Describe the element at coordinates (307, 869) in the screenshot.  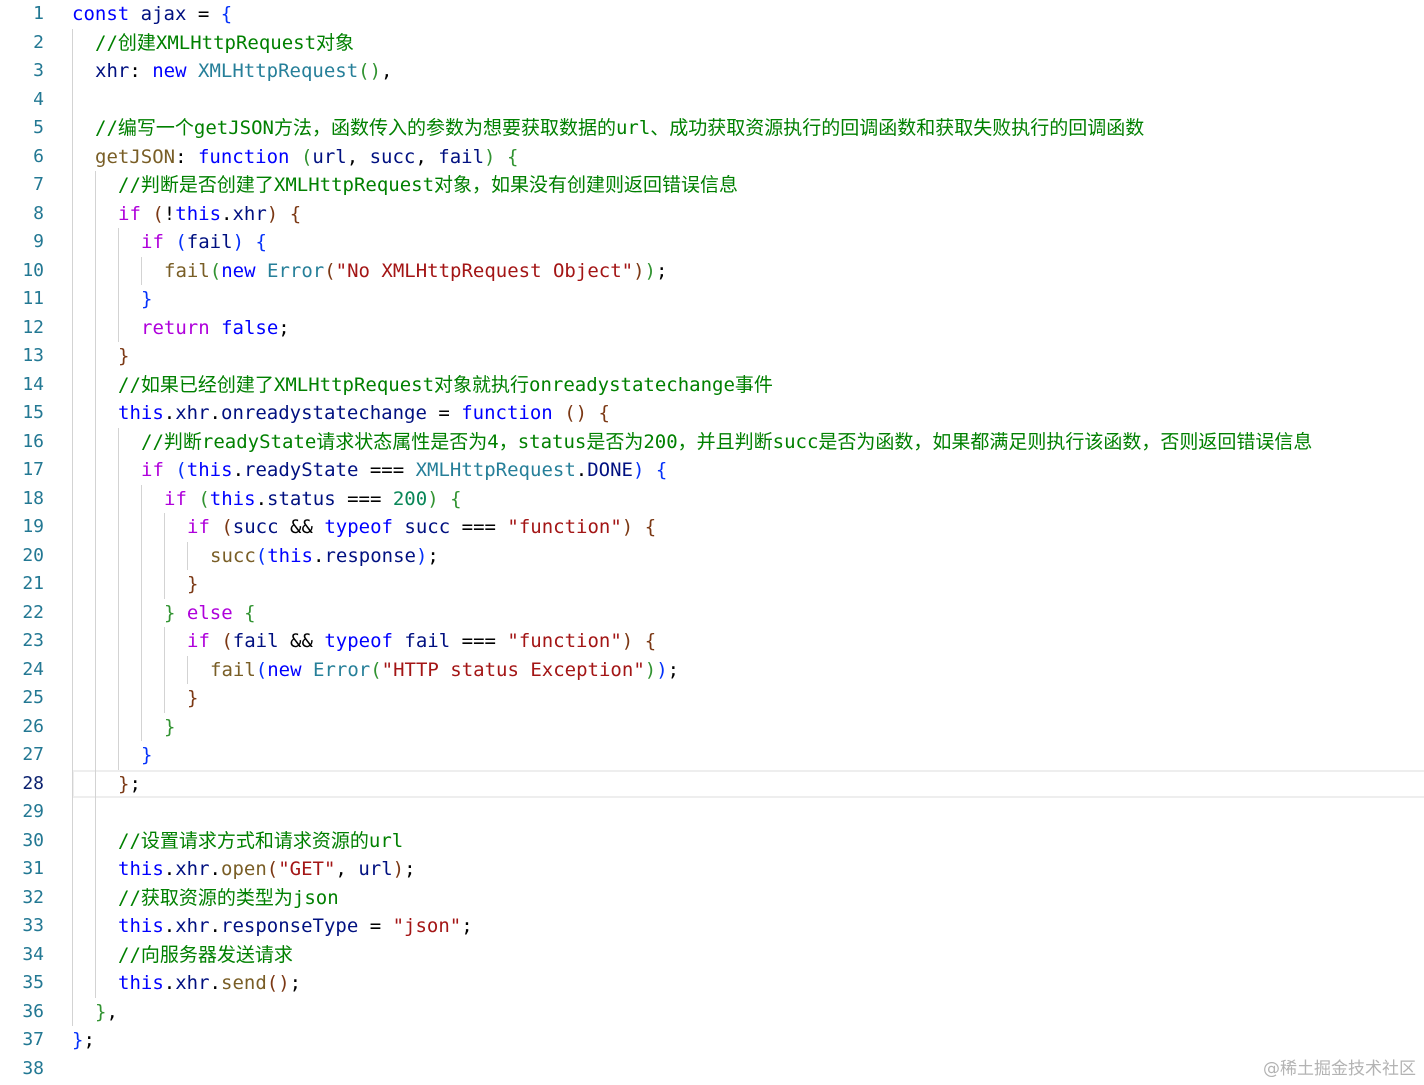
I see `code-token: "GET"` at that location.